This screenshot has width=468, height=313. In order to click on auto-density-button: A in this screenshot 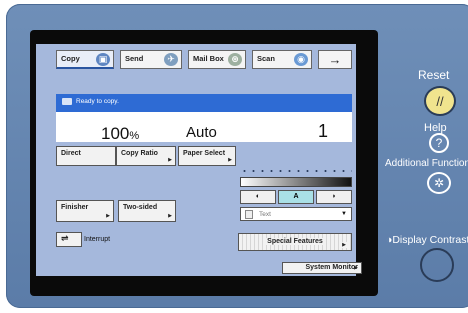, I will do `click(296, 197)`.